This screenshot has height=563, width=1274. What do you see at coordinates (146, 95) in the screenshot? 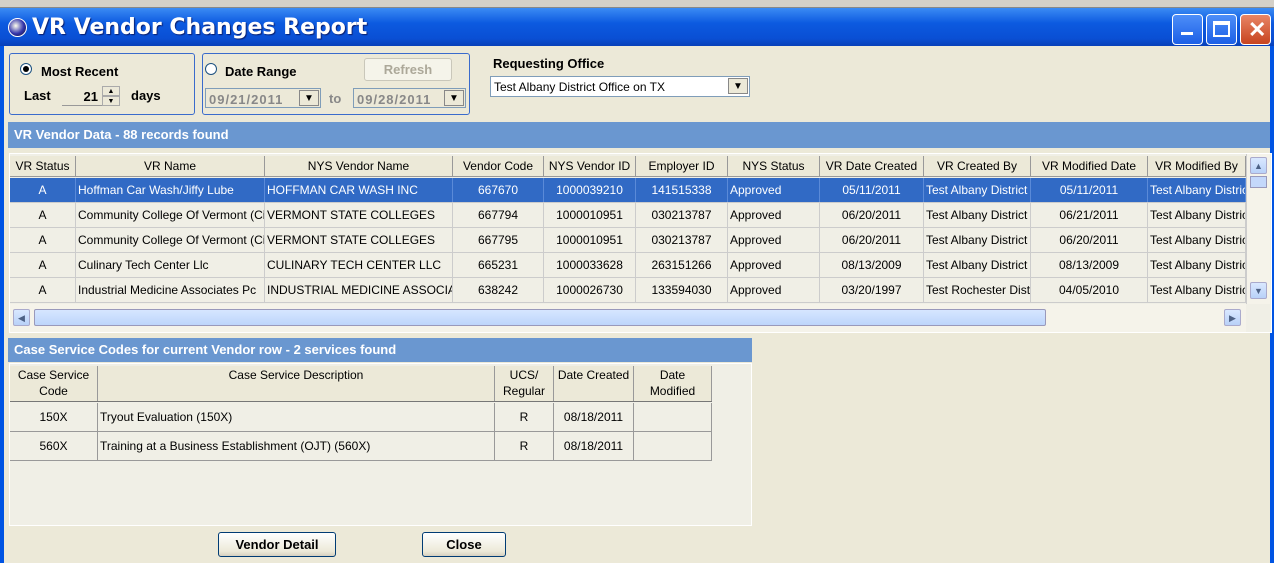
I see `days-label: days` at bounding box center [146, 95].